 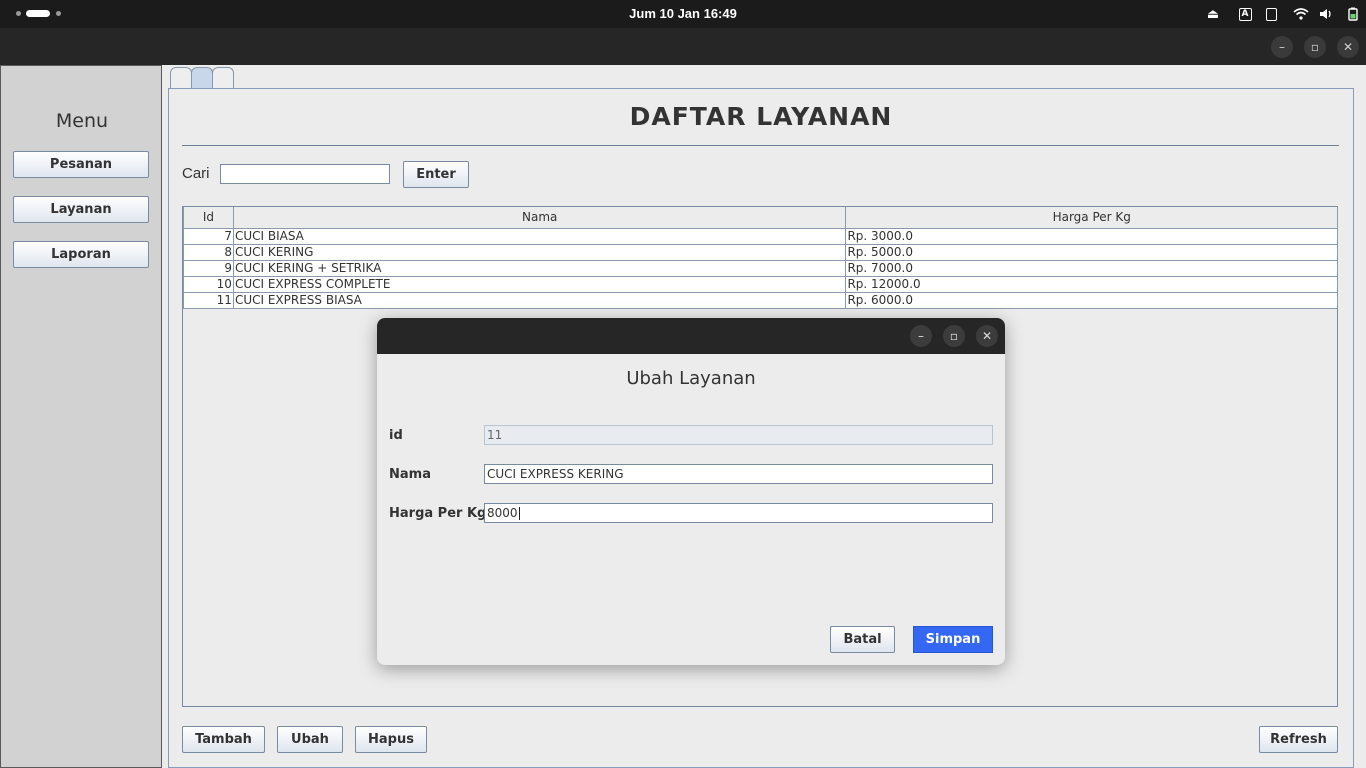 I want to click on save-button: Simpan, so click(x=953, y=639).